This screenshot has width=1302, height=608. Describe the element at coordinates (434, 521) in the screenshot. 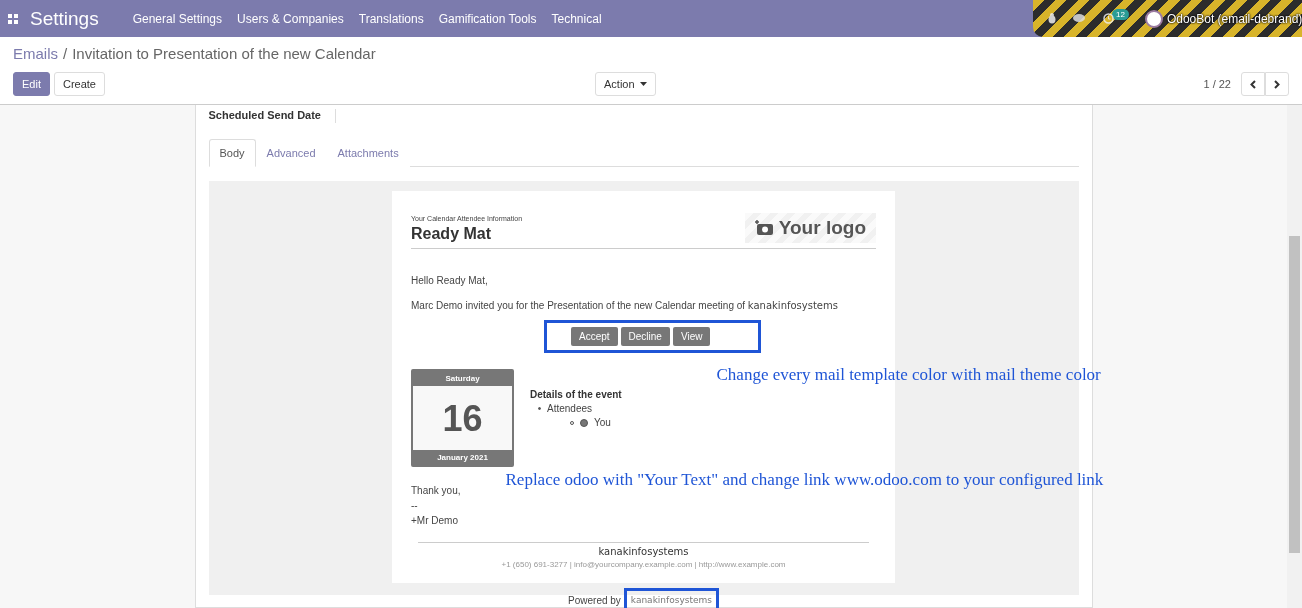

I see `signature-line: +Mr Demo` at that location.